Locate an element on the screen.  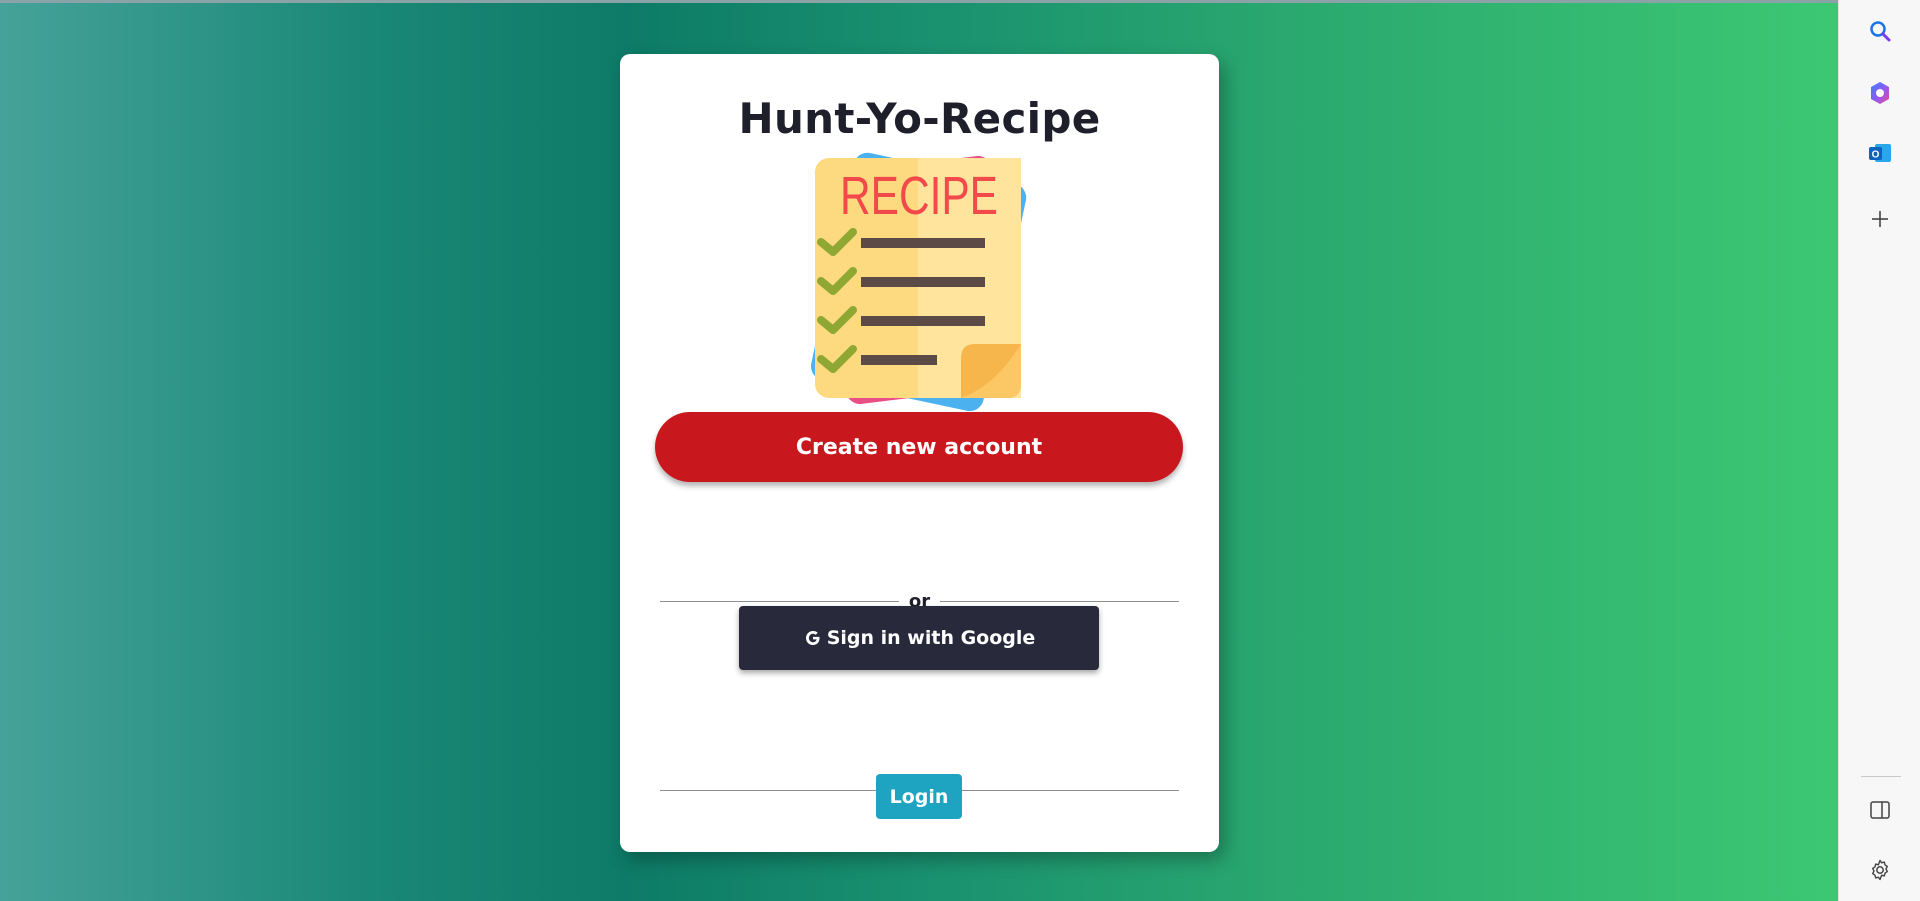
outlook-icon: O is located at coordinates (1880, 153).